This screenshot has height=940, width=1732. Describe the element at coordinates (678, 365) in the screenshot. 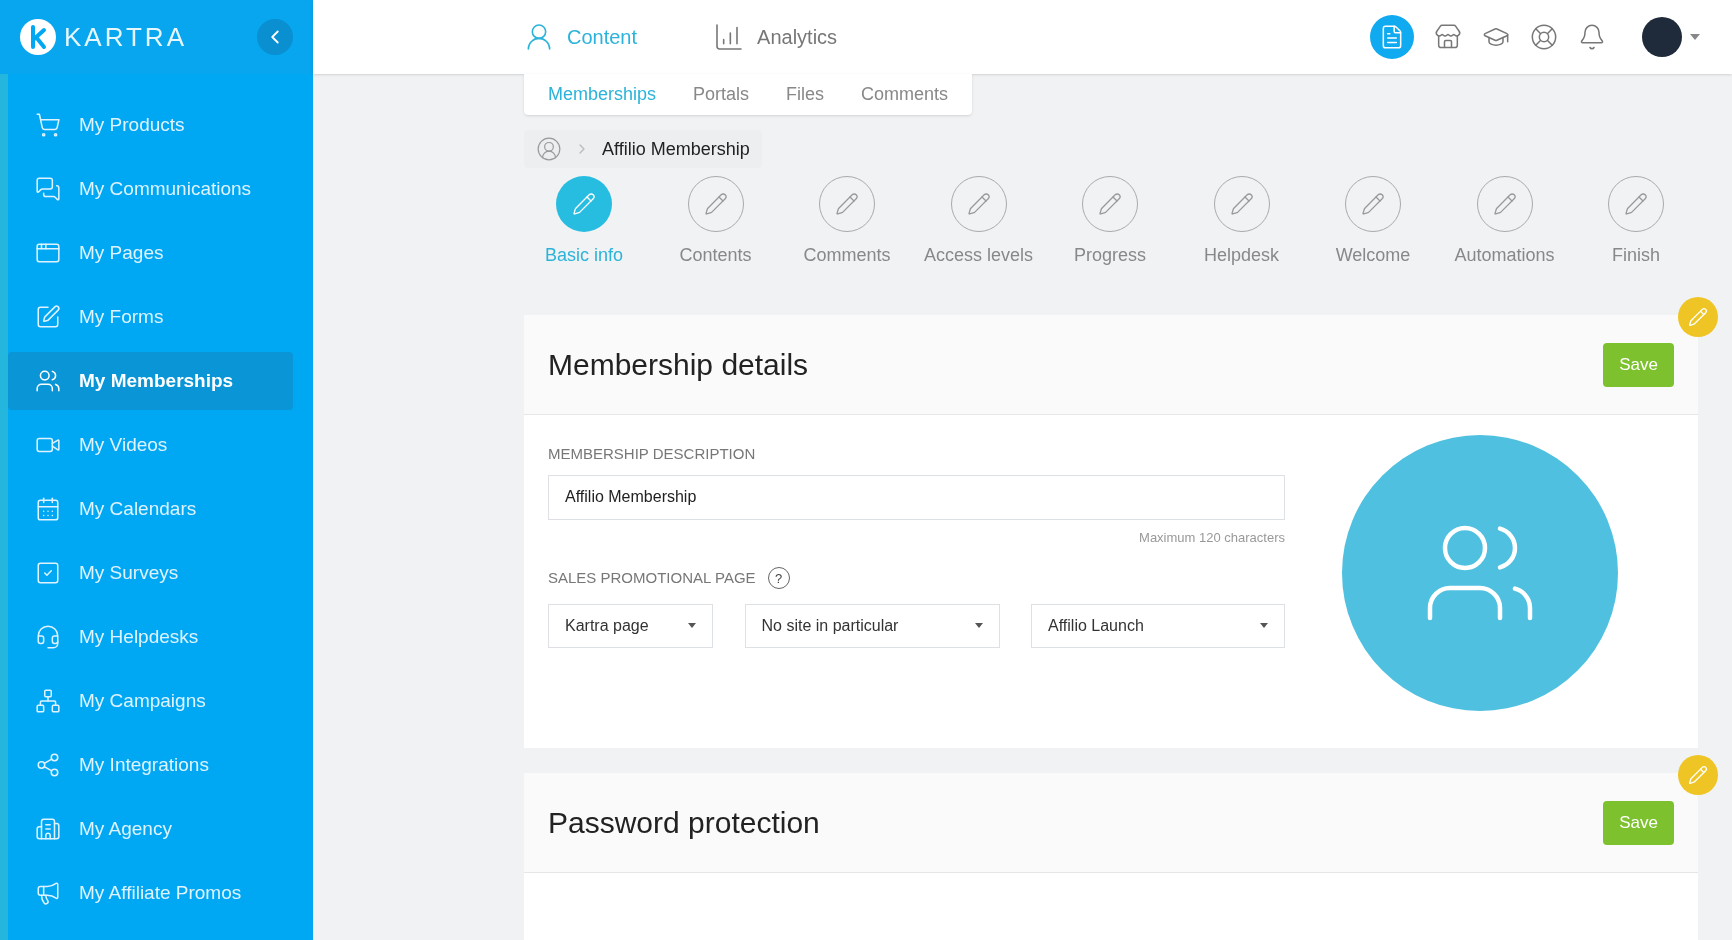

I see `card-title: Membership details` at that location.